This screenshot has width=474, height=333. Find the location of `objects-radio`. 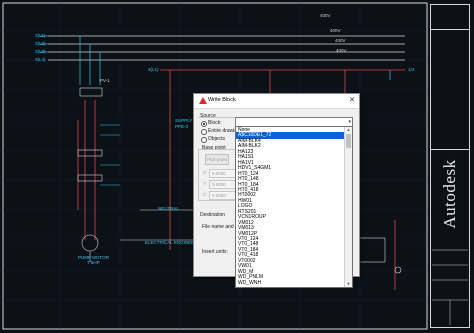

objects-radio is located at coordinates (204, 140).